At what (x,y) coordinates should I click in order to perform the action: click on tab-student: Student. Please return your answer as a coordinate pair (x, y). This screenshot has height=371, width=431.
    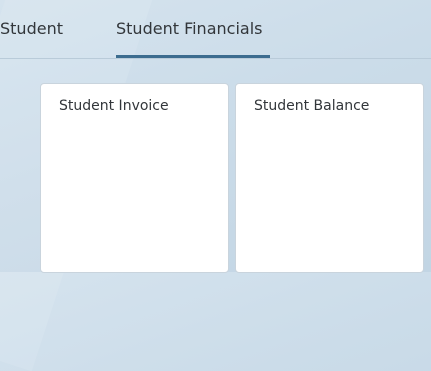
    Looking at the image, I should click on (31, 28).